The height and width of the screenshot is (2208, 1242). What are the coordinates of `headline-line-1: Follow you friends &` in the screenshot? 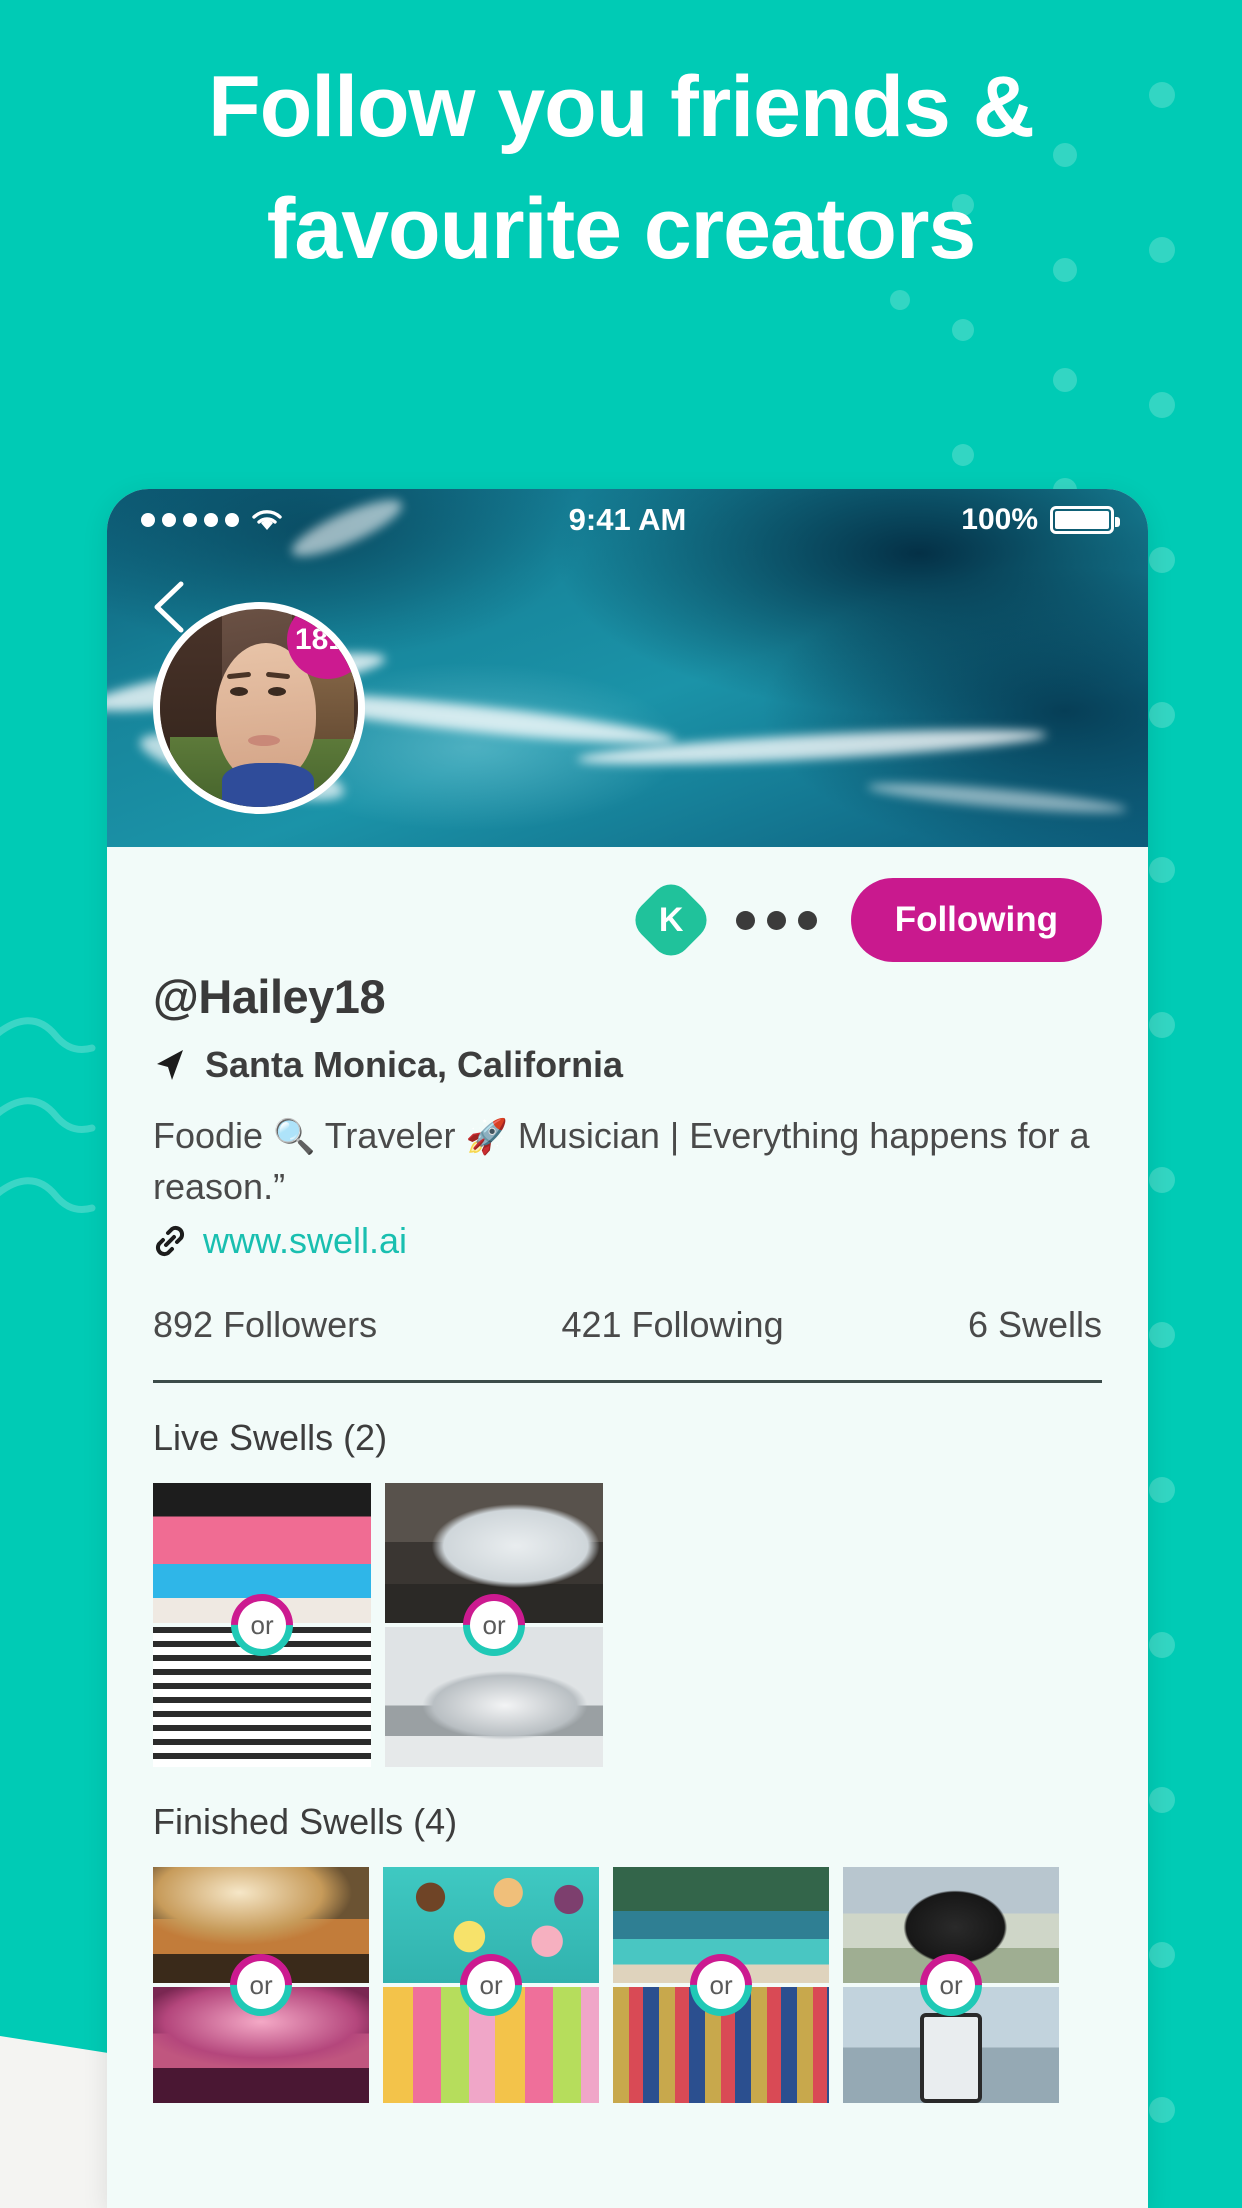 It's located at (621, 107).